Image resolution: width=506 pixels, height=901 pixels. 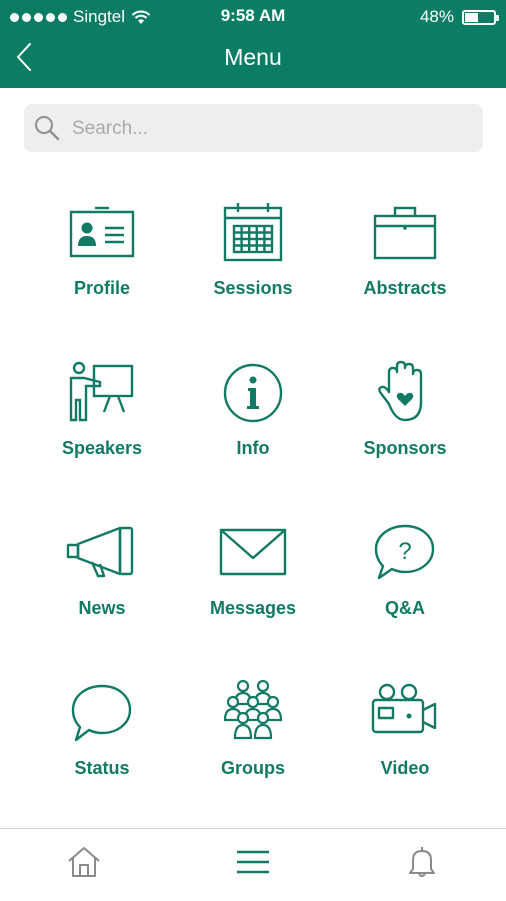 I want to click on menu-item-sponsors: Sponsors, so click(x=405, y=430).